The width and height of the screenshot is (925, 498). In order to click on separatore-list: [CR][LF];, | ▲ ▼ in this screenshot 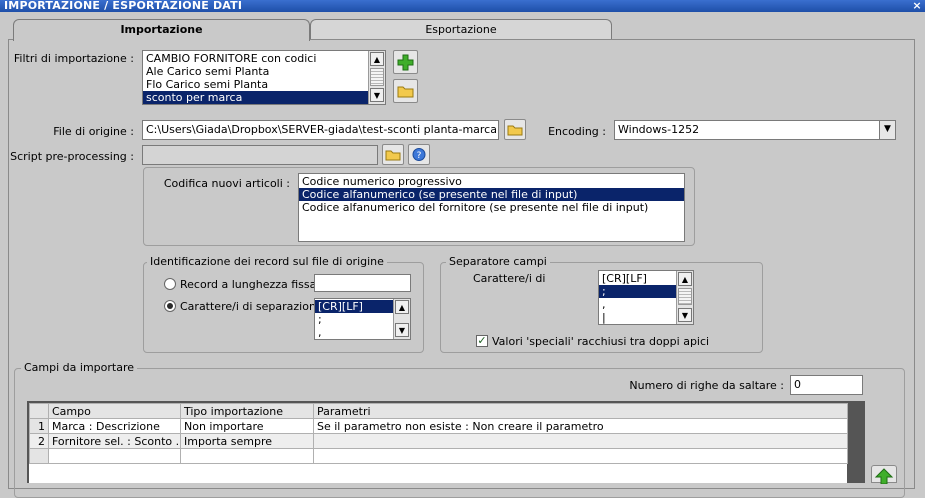, I will do `click(646, 297)`.